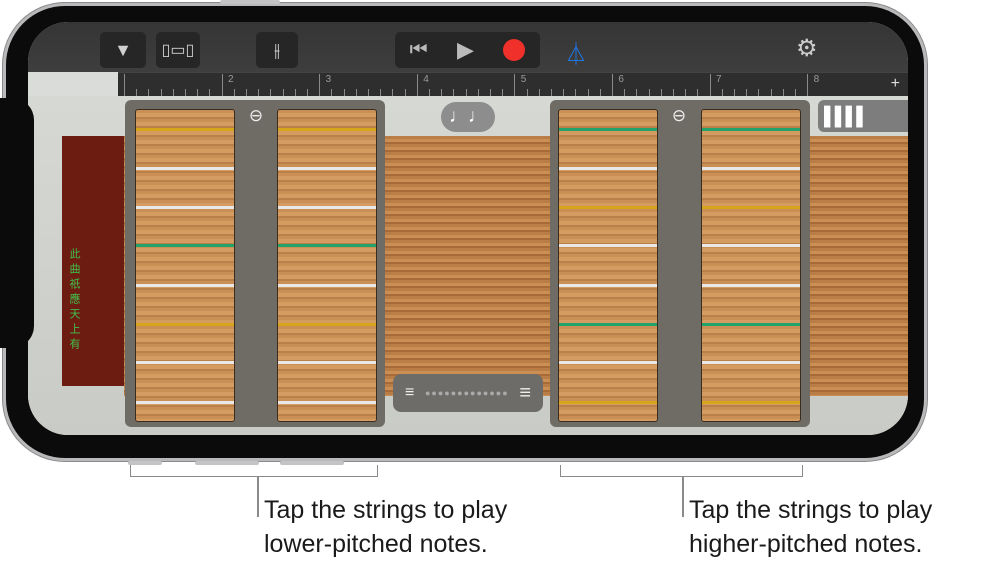  I want to click on add-section-button: +, so click(895, 84).